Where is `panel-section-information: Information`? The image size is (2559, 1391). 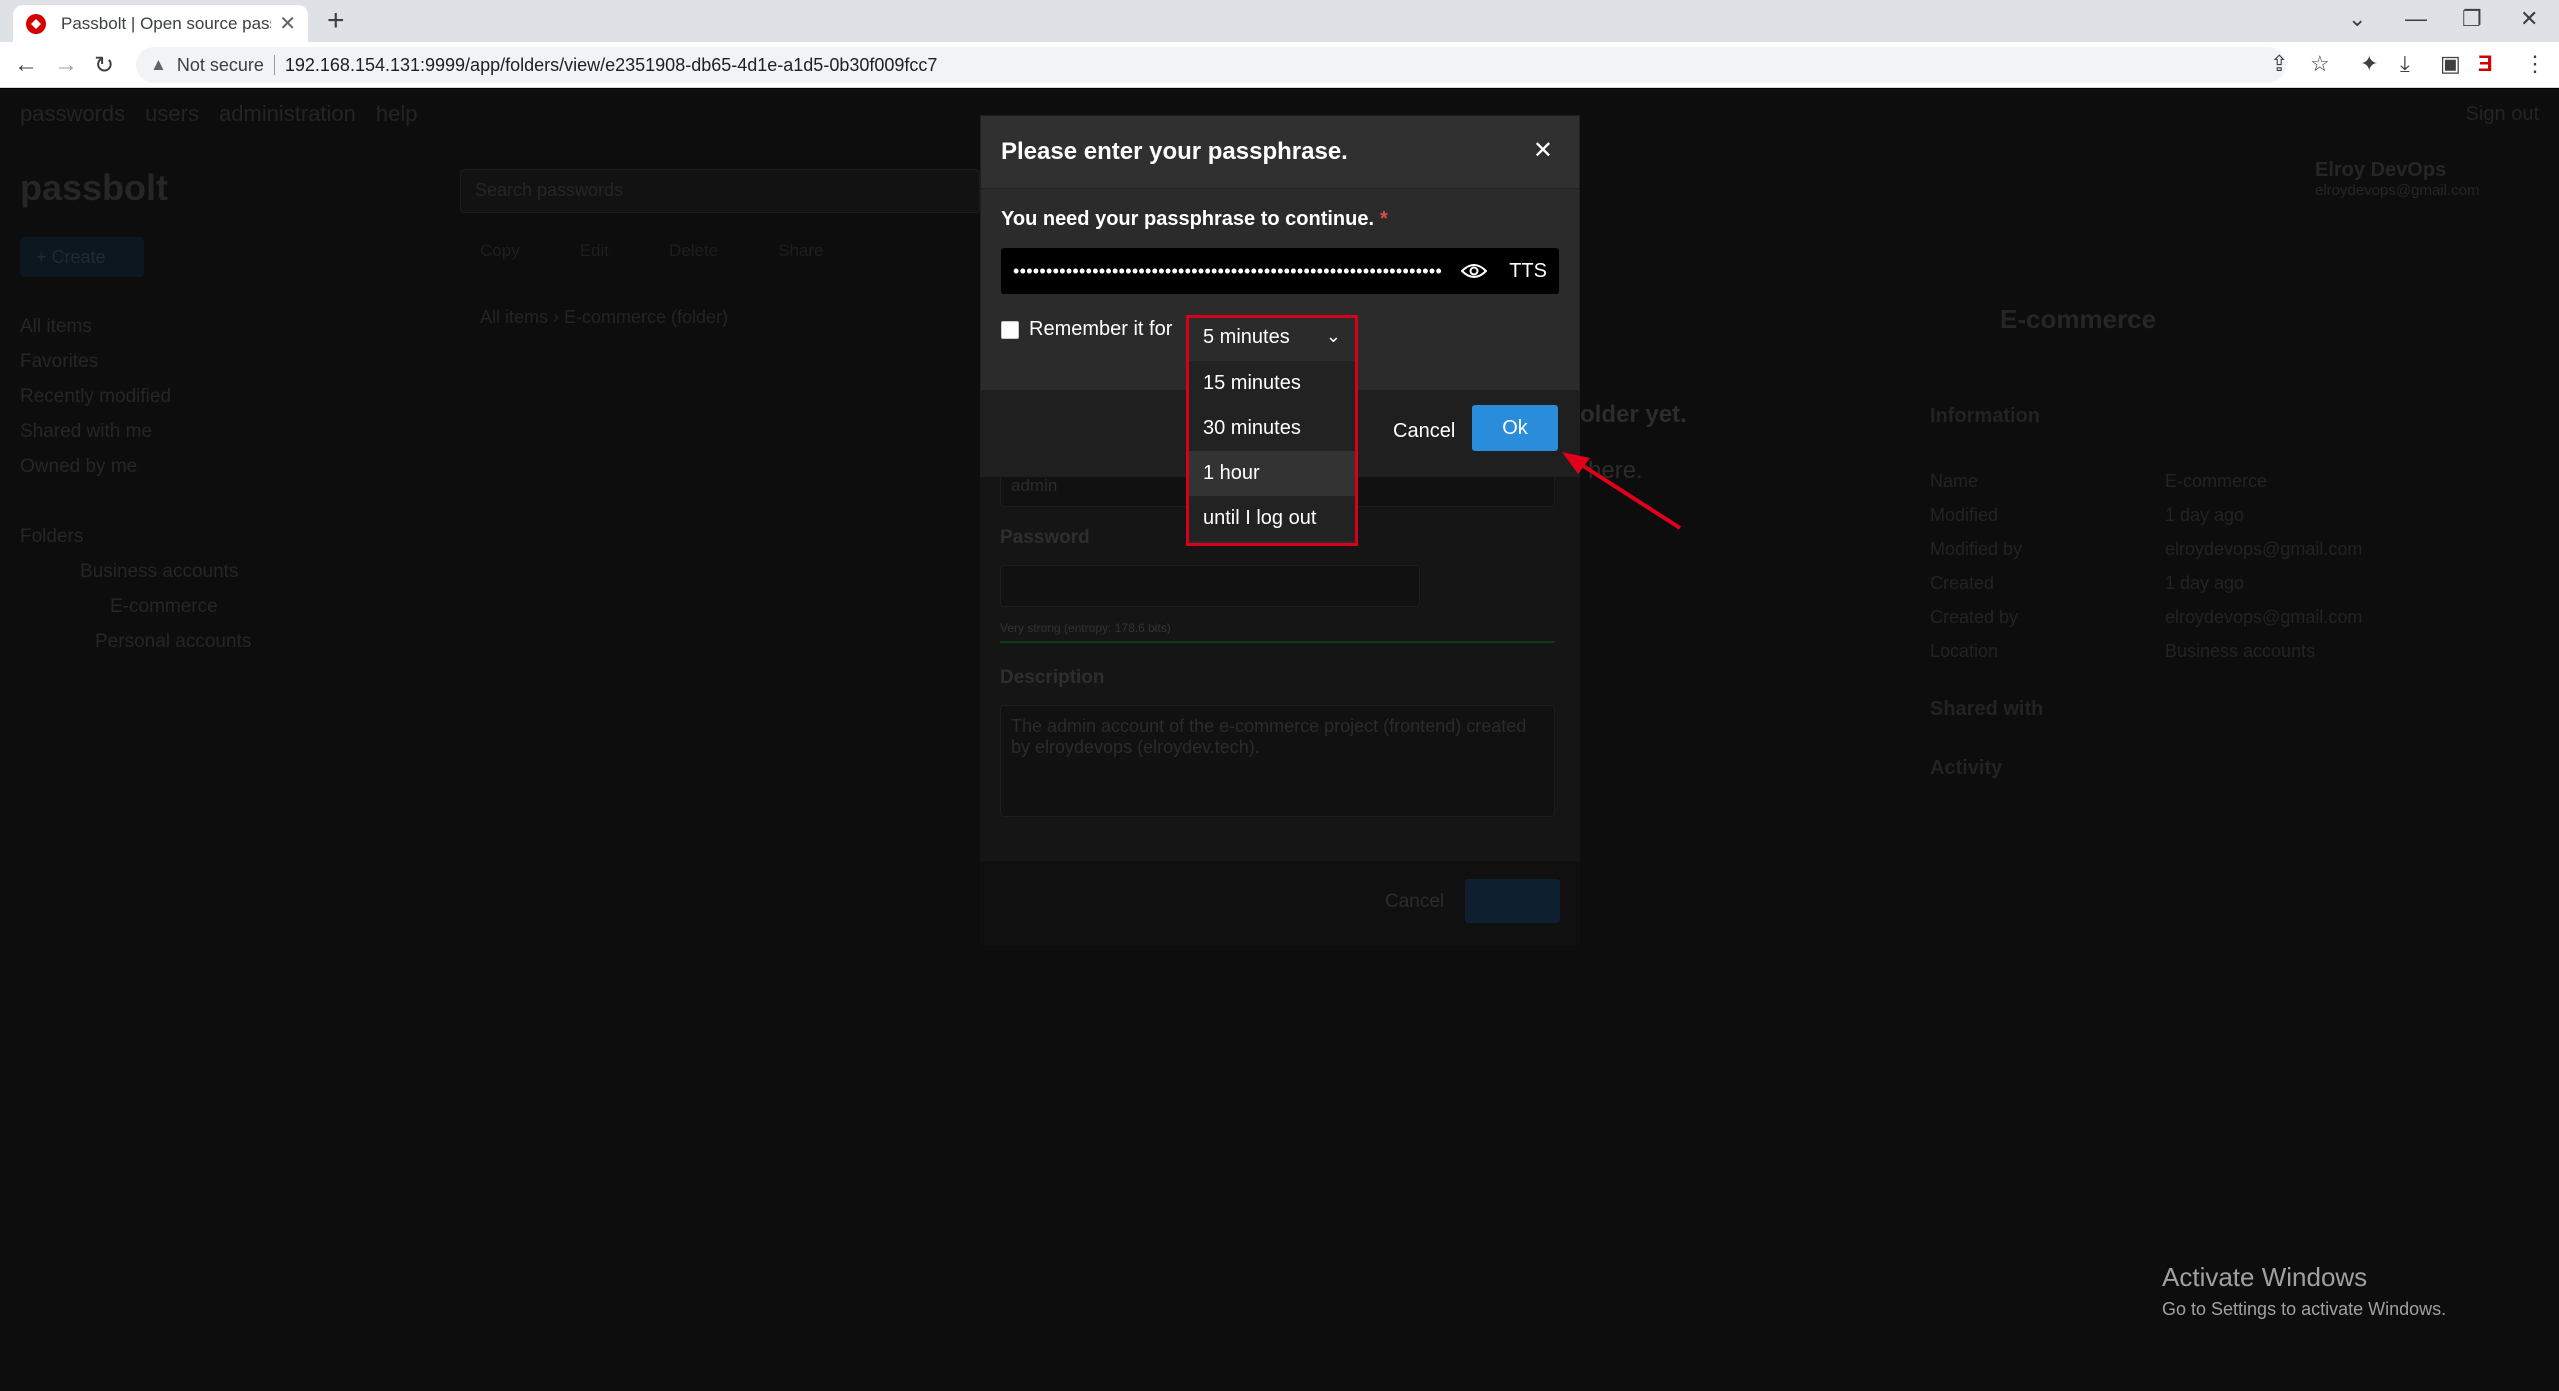 panel-section-information: Information is located at coordinates (1985, 416).